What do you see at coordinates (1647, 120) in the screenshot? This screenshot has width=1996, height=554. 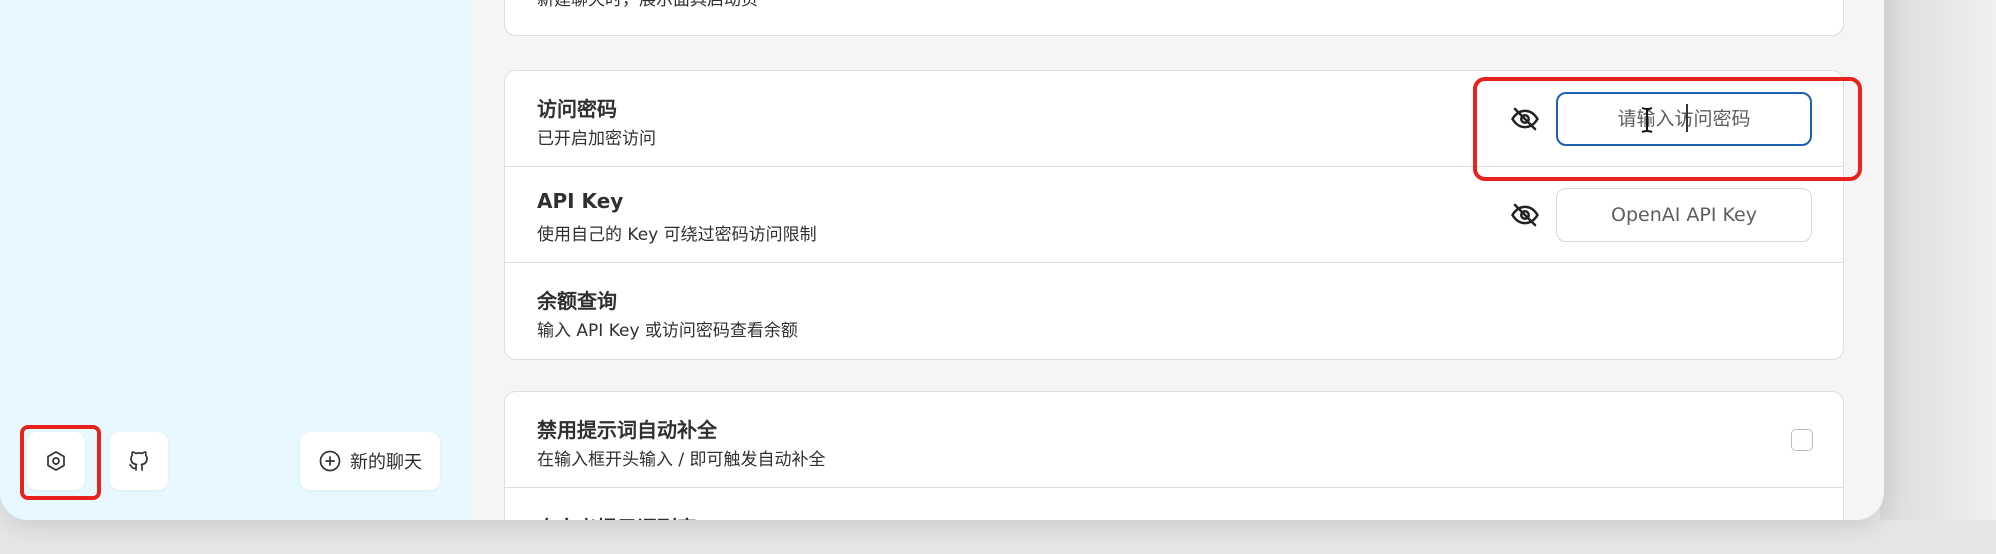 I see `text-cursor-icon` at bounding box center [1647, 120].